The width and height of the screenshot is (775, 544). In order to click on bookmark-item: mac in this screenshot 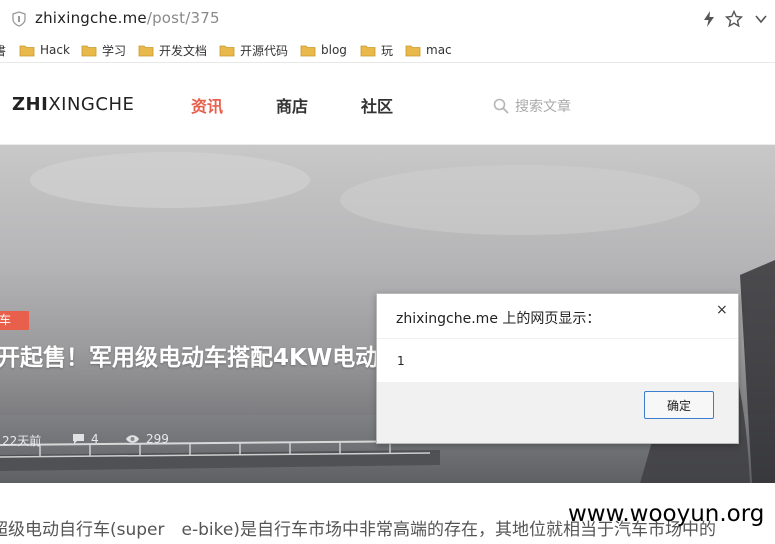, I will do `click(428, 50)`.